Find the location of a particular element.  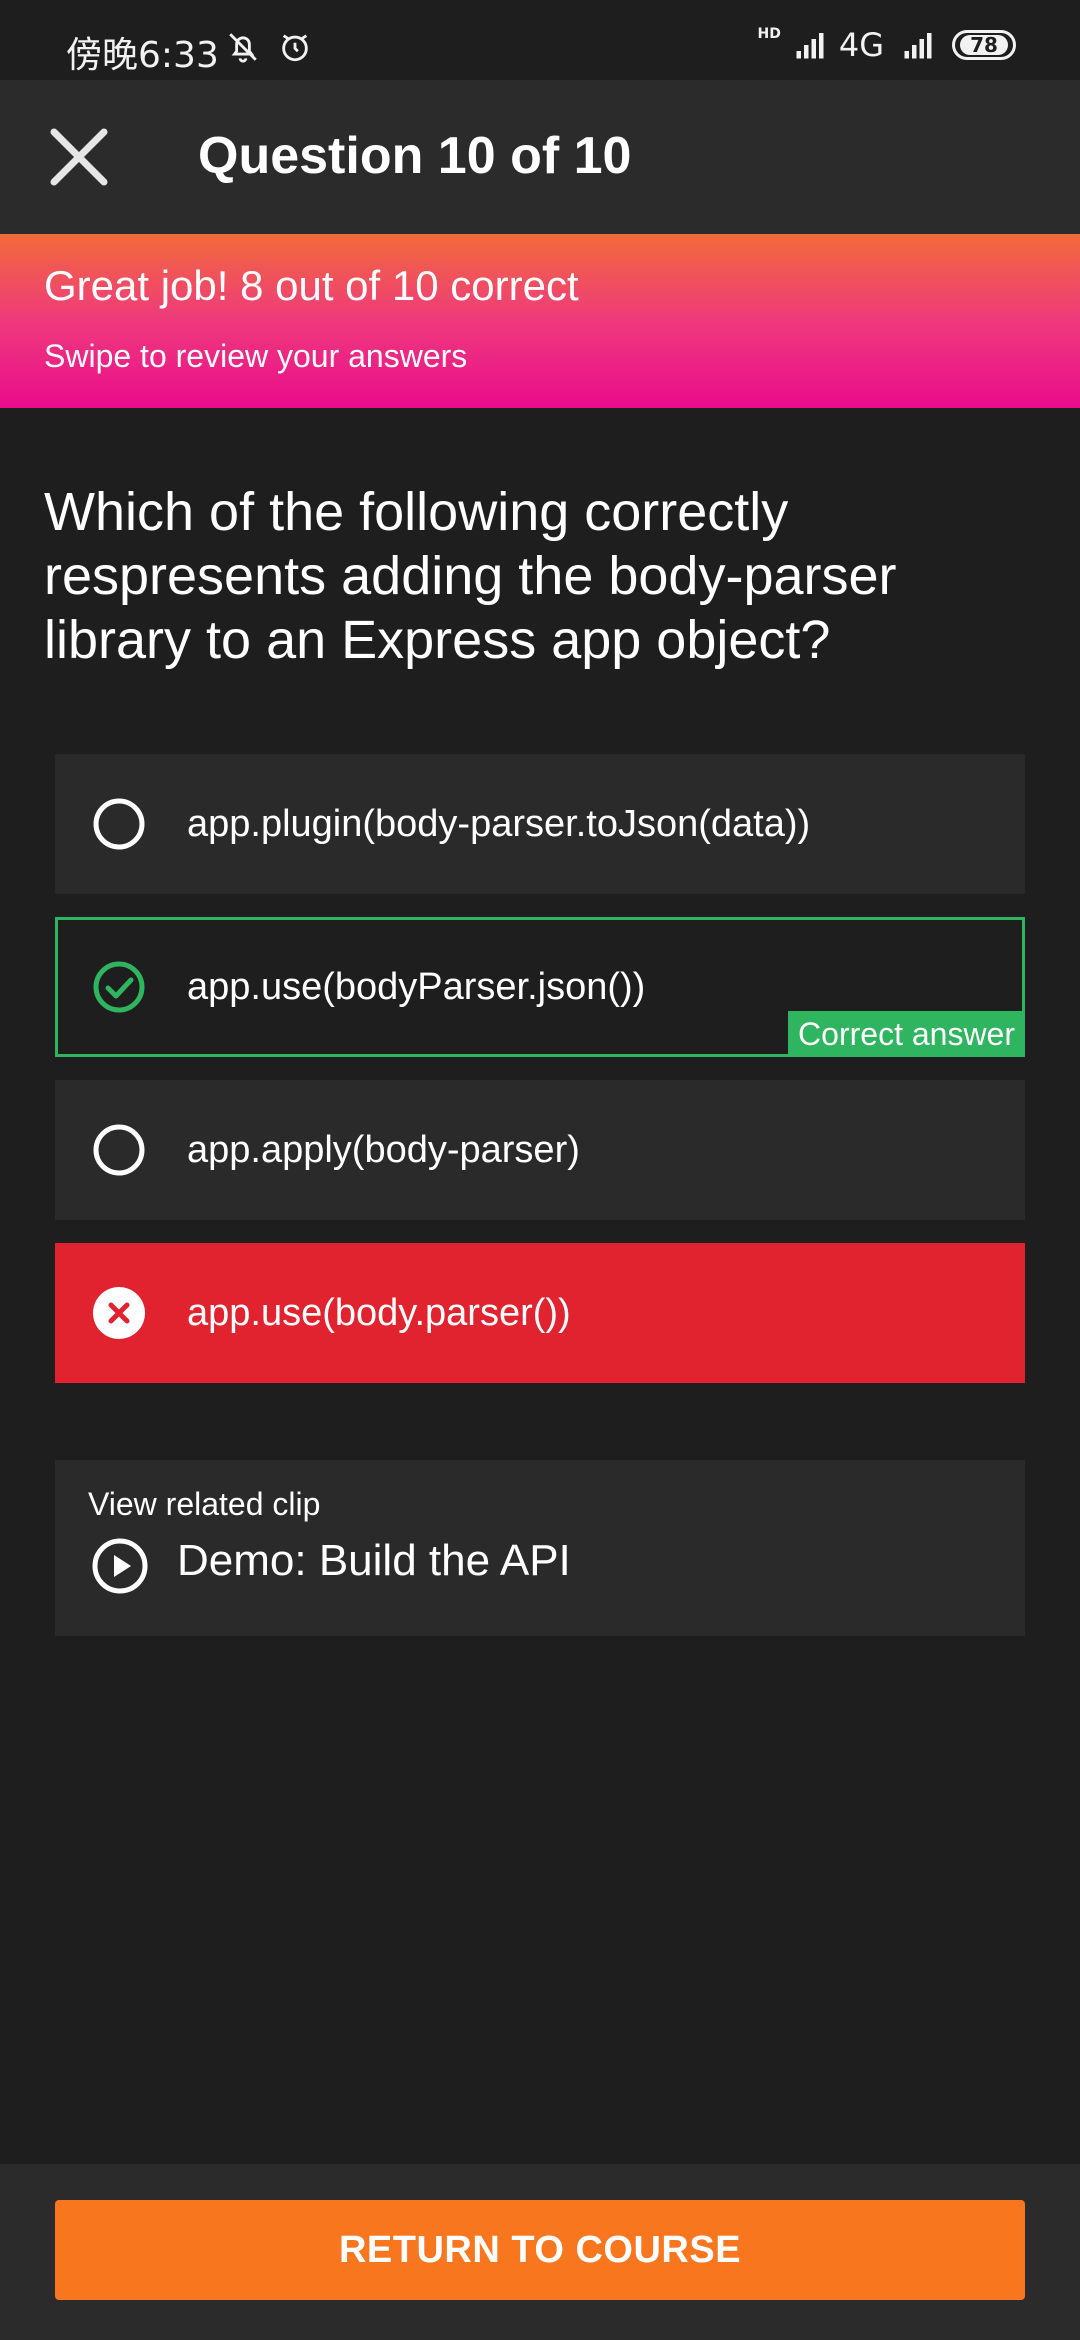

answer-option-wrong: app.use(body.parser()) is located at coordinates (540, 1313).